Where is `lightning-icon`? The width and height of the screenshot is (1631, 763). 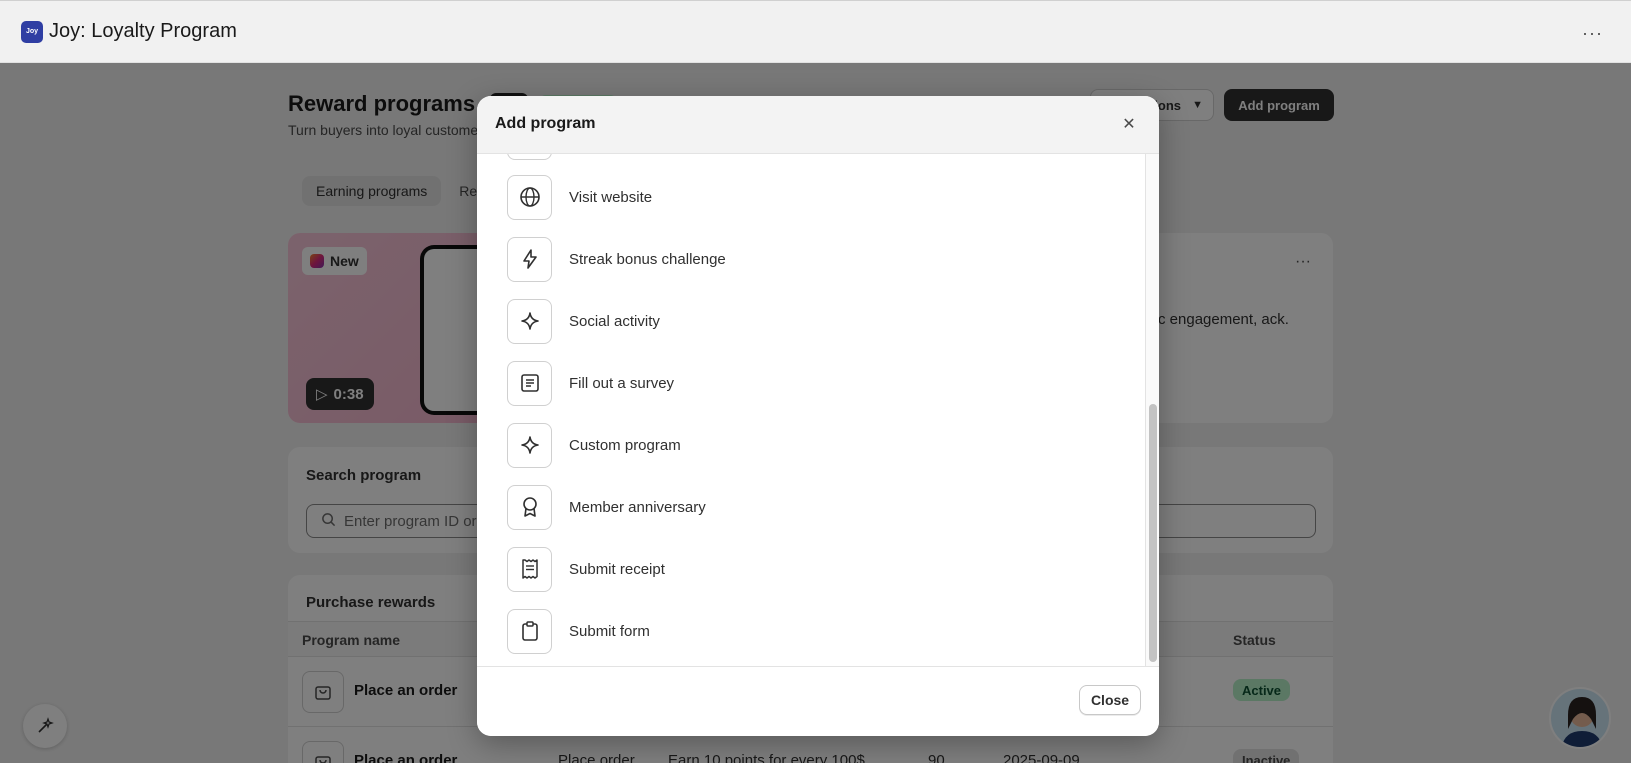
lightning-icon is located at coordinates (529, 259).